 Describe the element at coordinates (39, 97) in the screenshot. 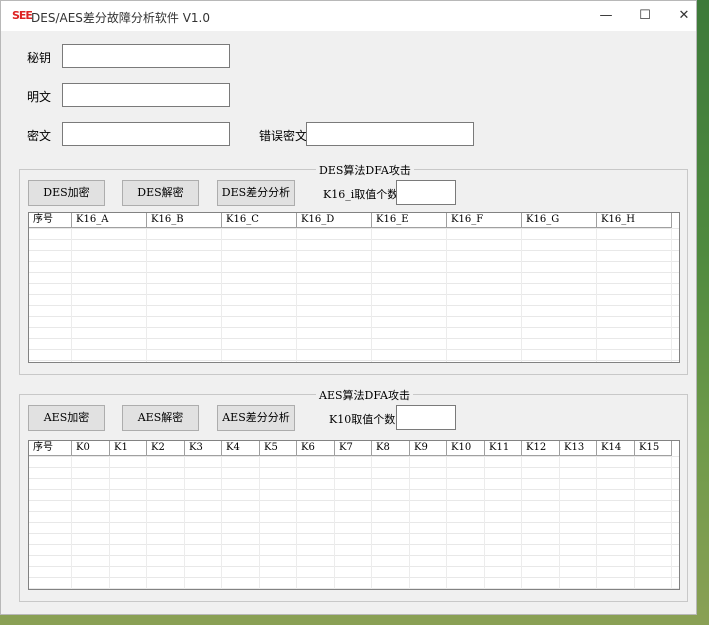

I see `plaintext-label: 明文` at that location.